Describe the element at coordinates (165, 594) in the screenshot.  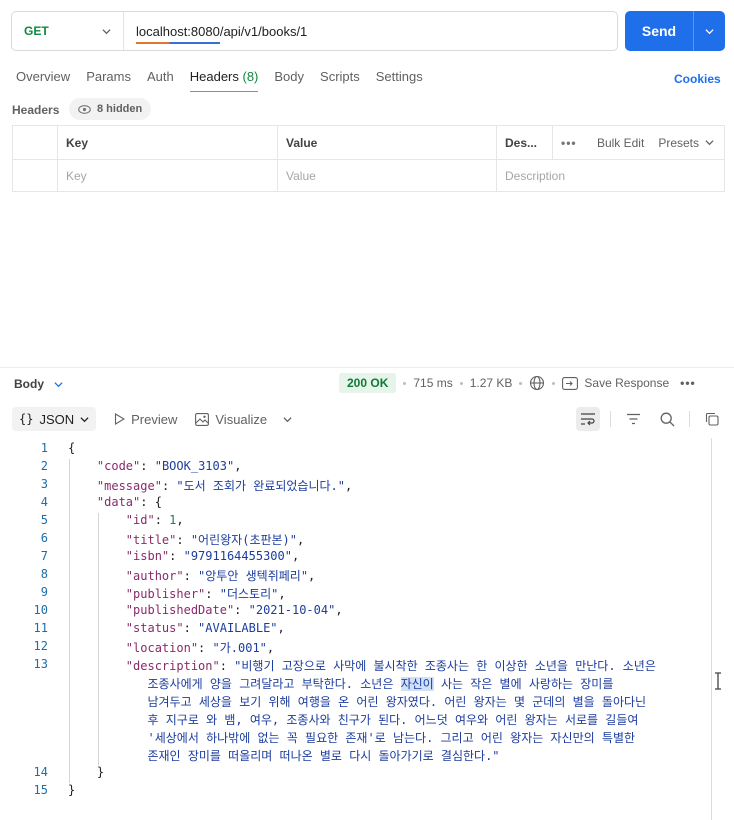
I see `code-token: "publisher"` at that location.